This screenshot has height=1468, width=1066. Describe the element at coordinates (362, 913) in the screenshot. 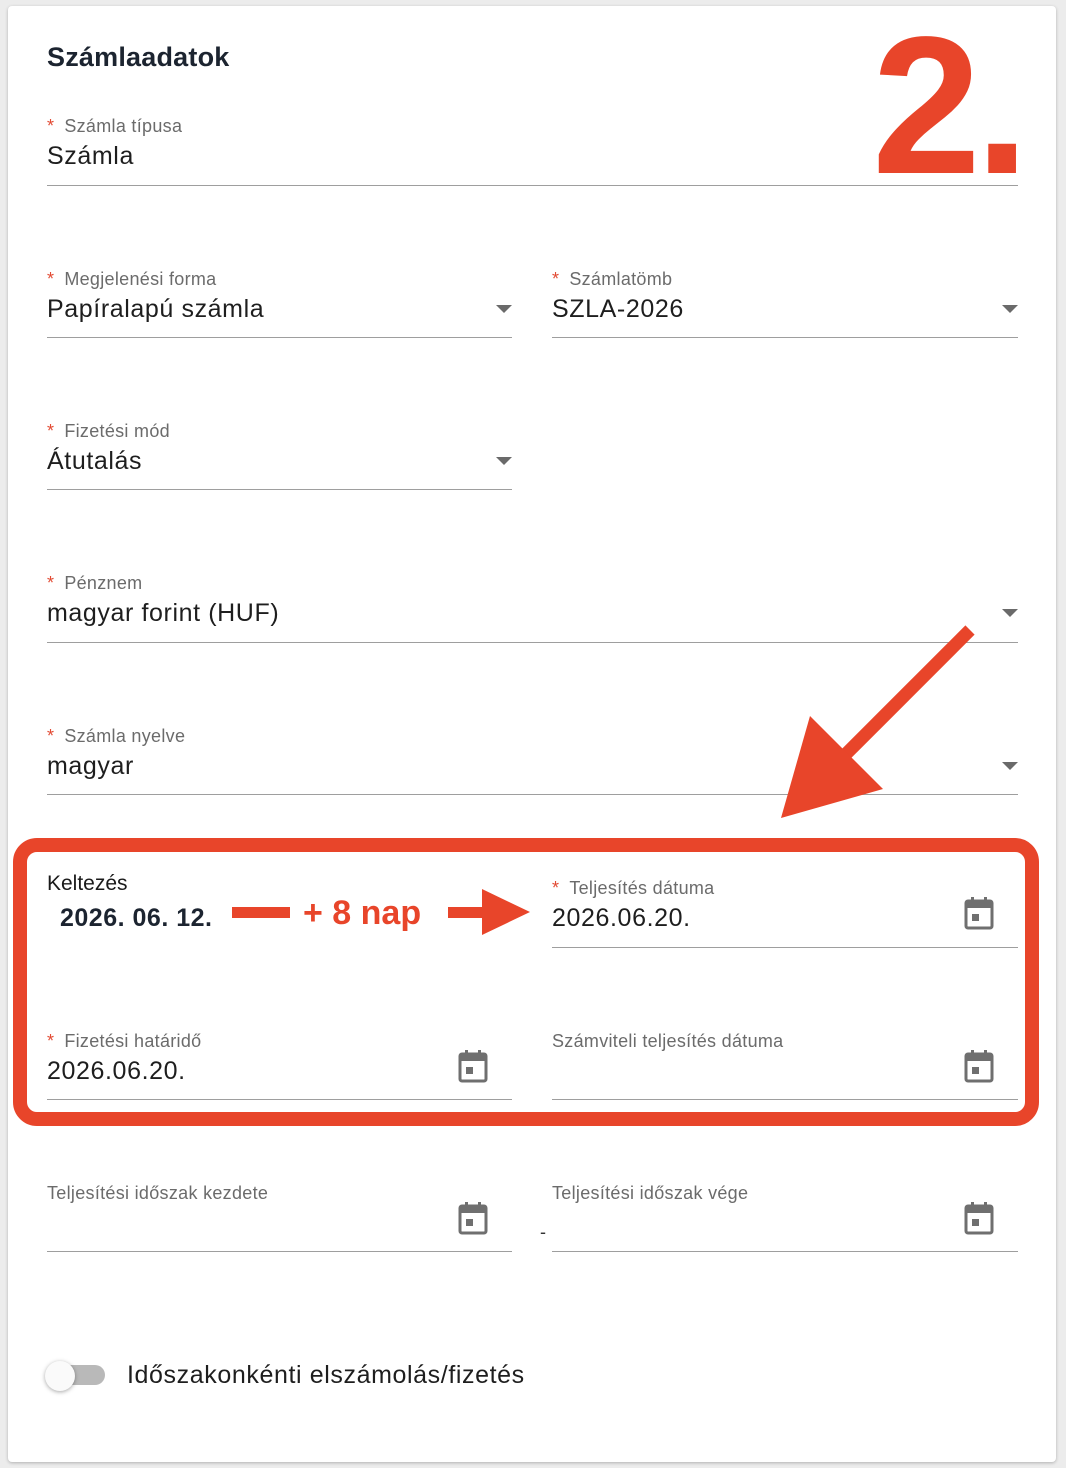

I see `plus-days-annotation: + 8 nap` at that location.